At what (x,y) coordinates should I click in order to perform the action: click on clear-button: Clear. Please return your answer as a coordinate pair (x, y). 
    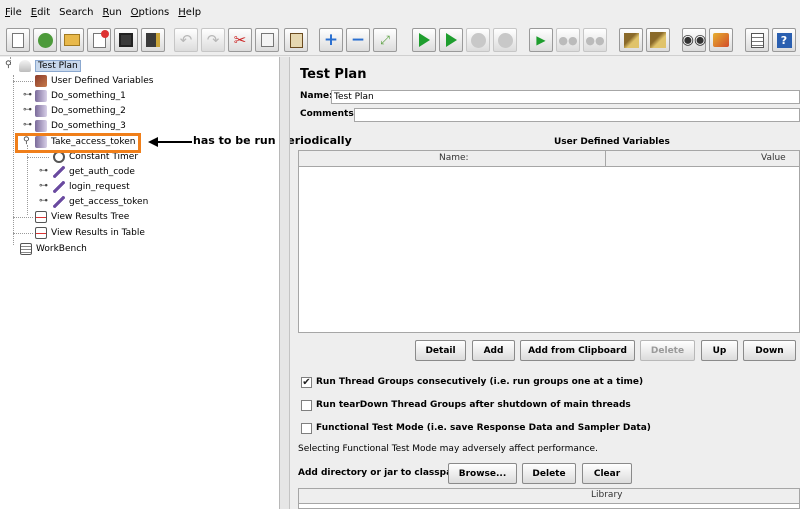
    Looking at the image, I should click on (607, 473).